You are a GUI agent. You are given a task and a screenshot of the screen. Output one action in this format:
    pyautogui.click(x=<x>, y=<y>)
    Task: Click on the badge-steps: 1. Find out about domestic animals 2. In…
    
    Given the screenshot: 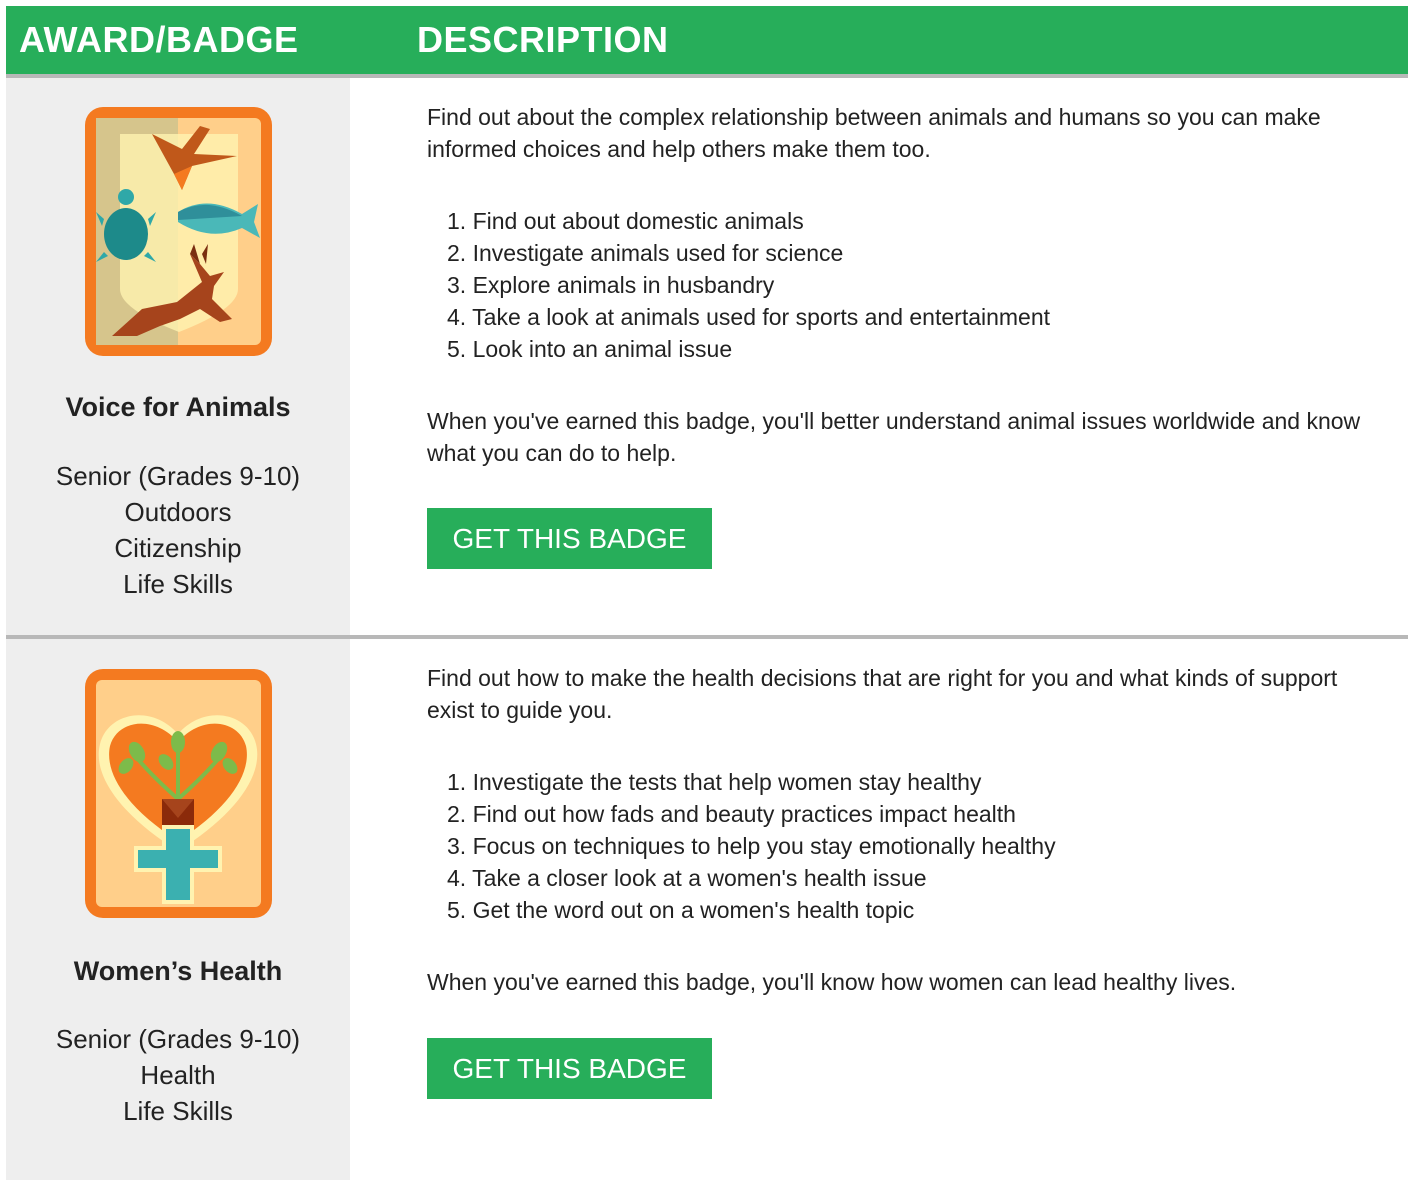 What is the action you would take?
    pyautogui.click(x=748, y=285)
    